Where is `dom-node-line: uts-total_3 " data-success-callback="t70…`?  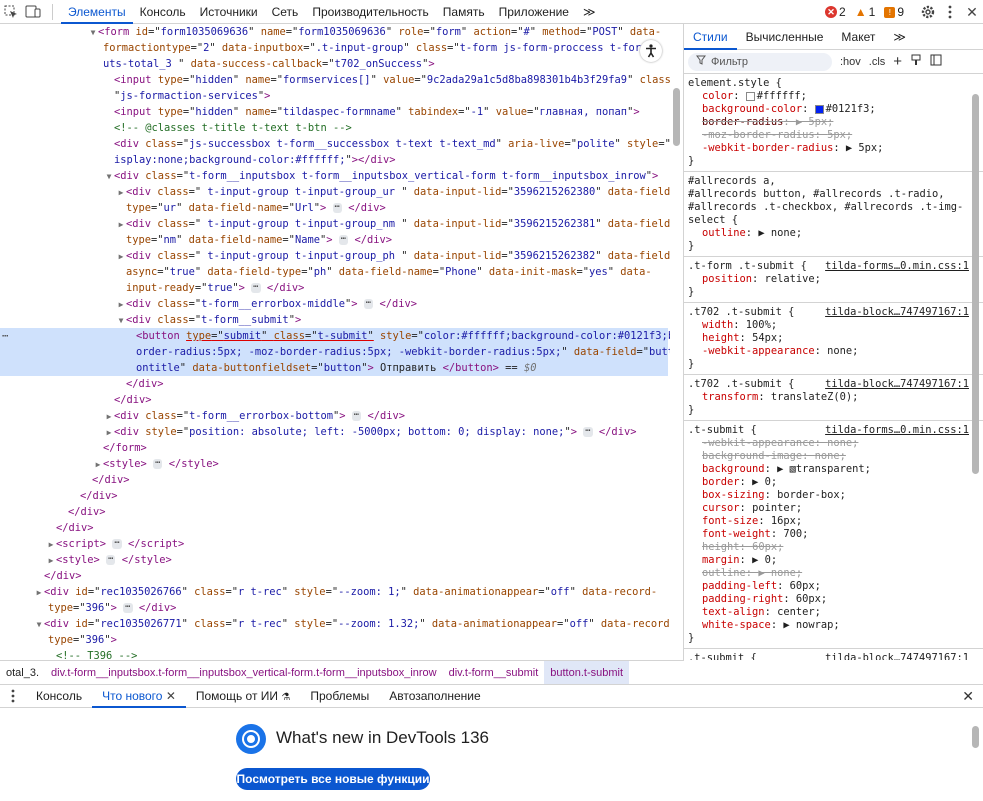
dom-node-line: uts-total_3 " data-success-callback="t70… is located at coordinates (334, 64).